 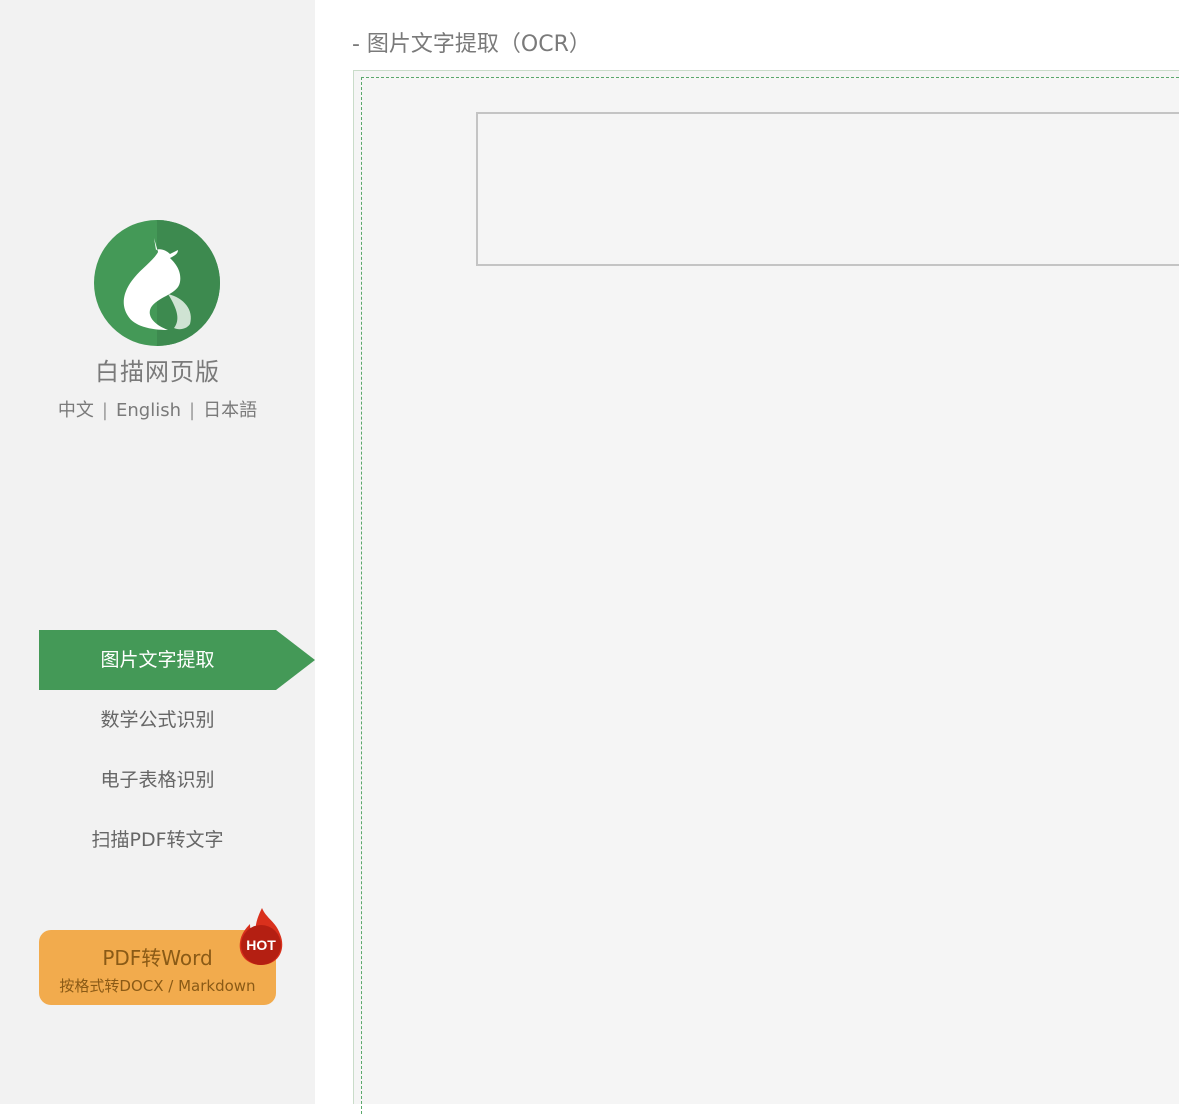 I want to click on nav-image-ocr: 图片文字提取, so click(x=157, y=660).